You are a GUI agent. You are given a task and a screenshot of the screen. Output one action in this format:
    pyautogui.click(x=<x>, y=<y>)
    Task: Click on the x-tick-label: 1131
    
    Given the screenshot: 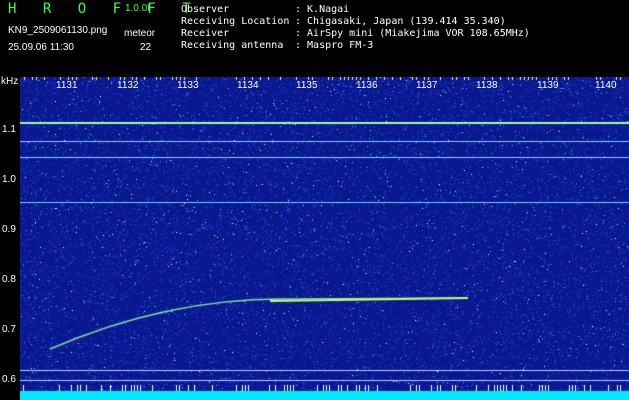 What is the action you would take?
    pyautogui.click(x=67, y=85)
    